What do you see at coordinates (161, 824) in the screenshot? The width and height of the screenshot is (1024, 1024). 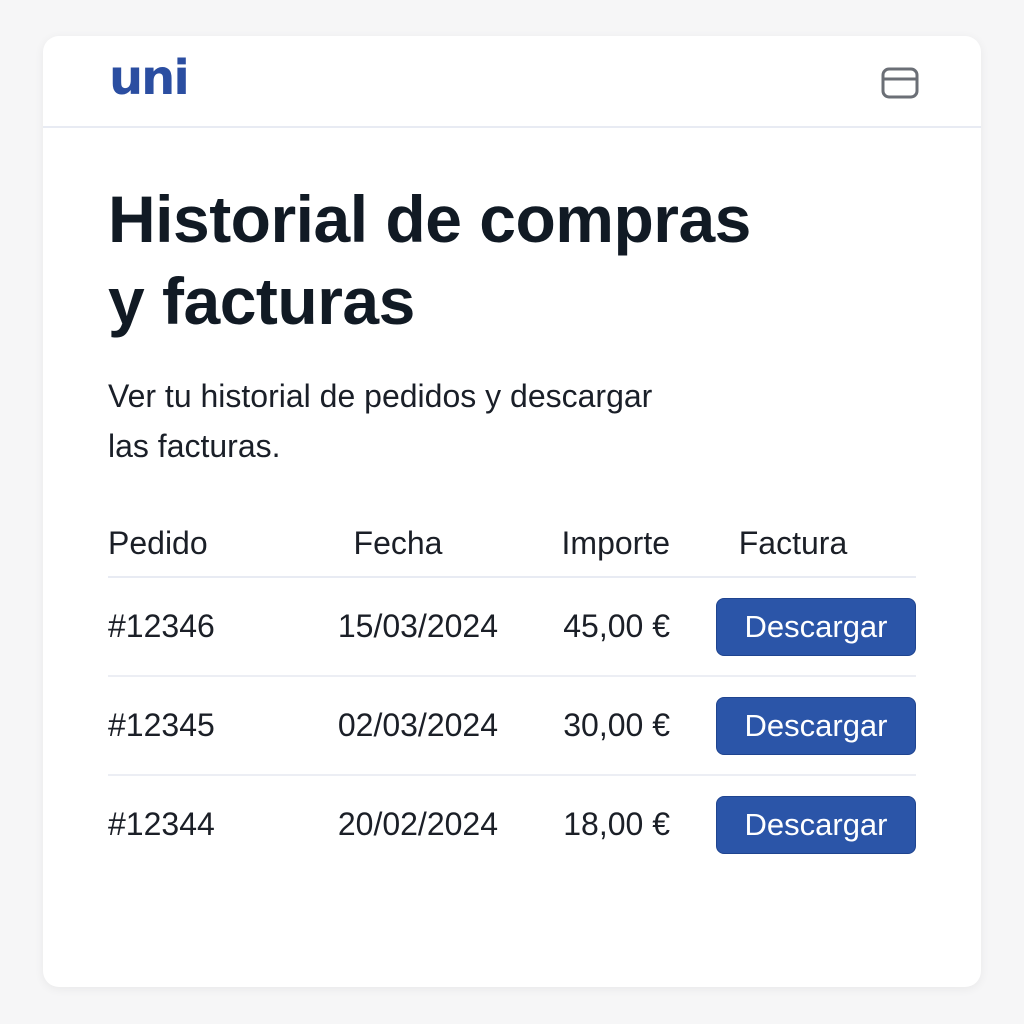 I see `order-number: #12344` at bounding box center [161, 824].